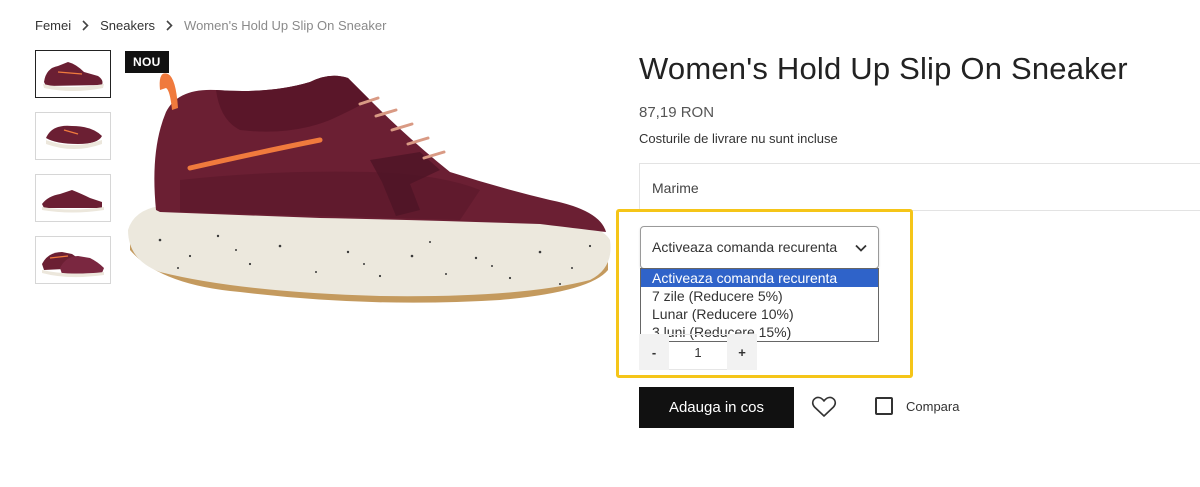  What do you see at coordinates (759, 314) in the screenshot?
I see `dropdown-option: Lunar (Reducere 10%)` at bounding box center [759, 314].